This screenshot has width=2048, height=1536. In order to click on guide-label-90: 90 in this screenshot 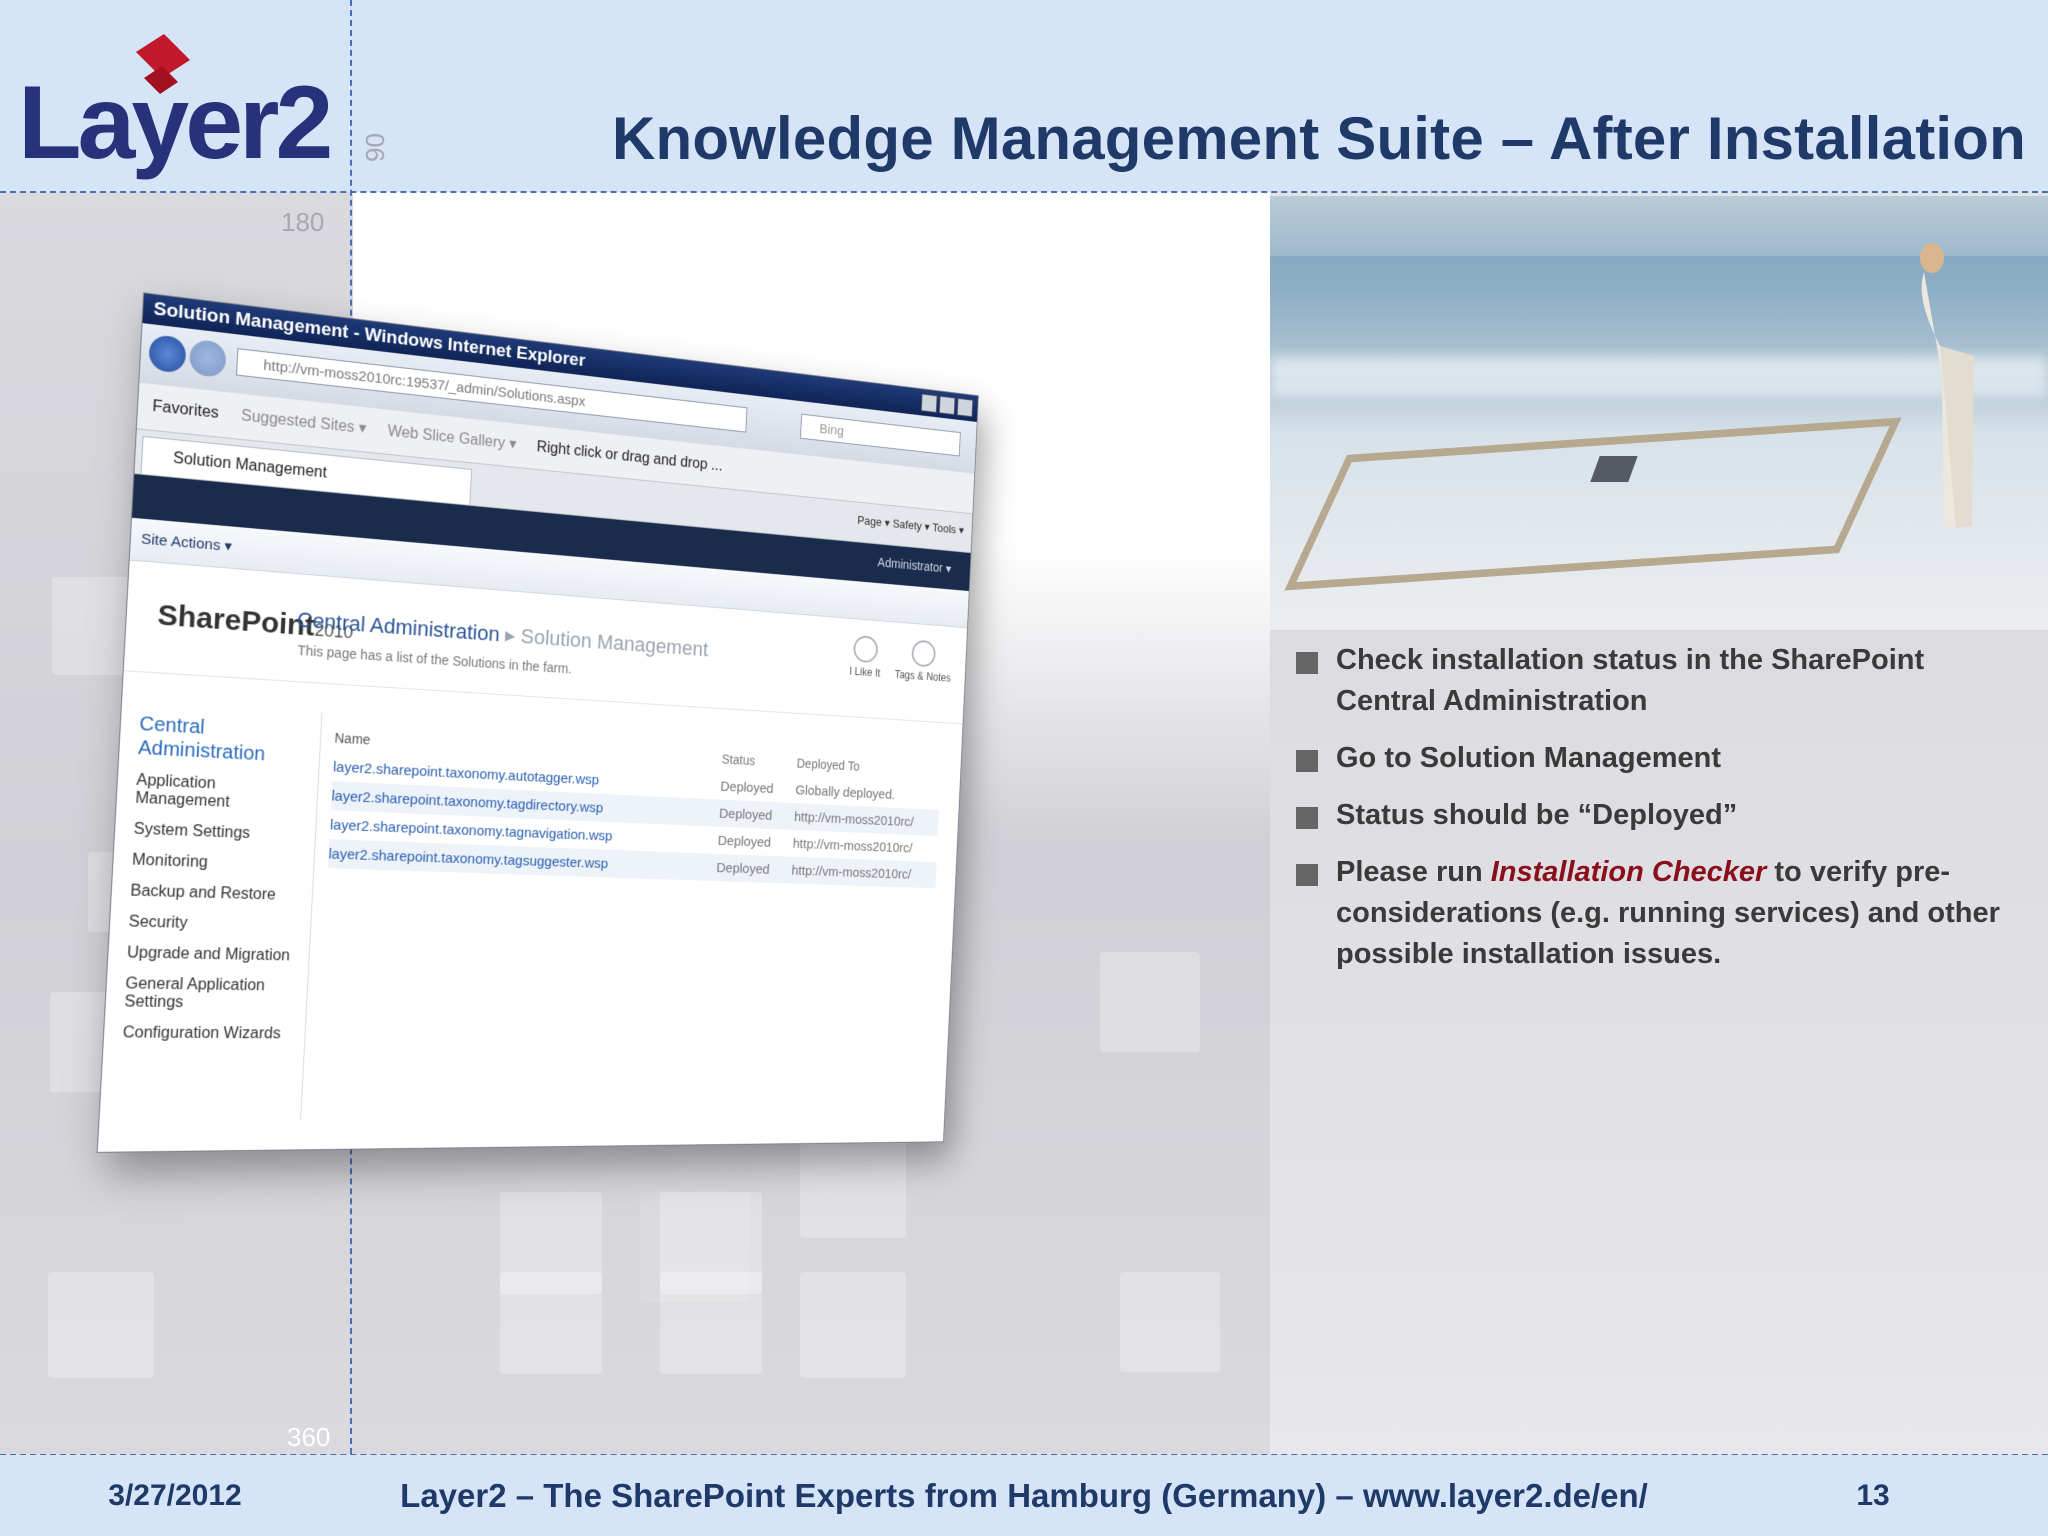, I will do `click(375, 147)`.